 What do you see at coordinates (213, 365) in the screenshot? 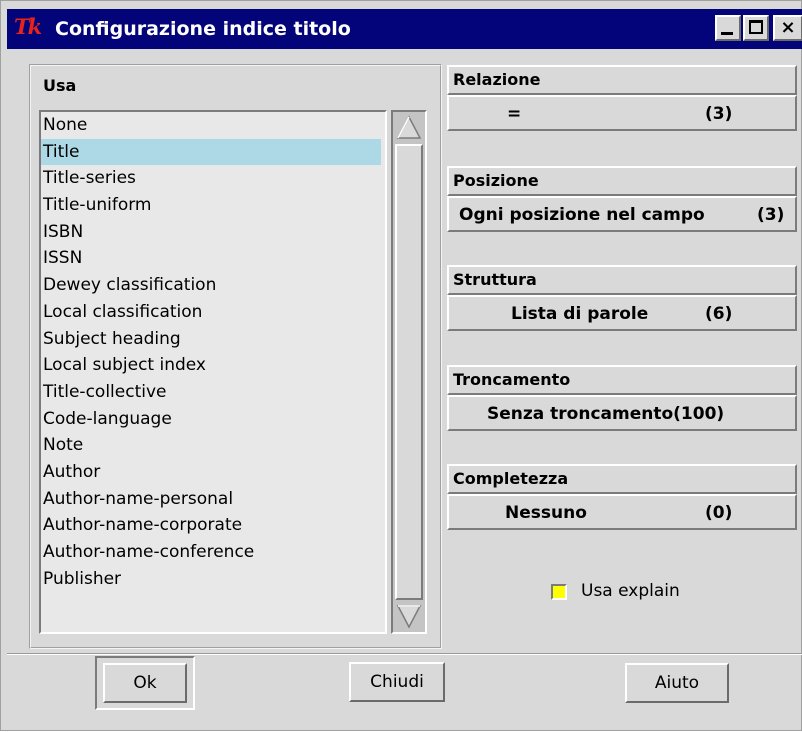
I see `list-item: Local subject index` at bounding box center [213, 365].